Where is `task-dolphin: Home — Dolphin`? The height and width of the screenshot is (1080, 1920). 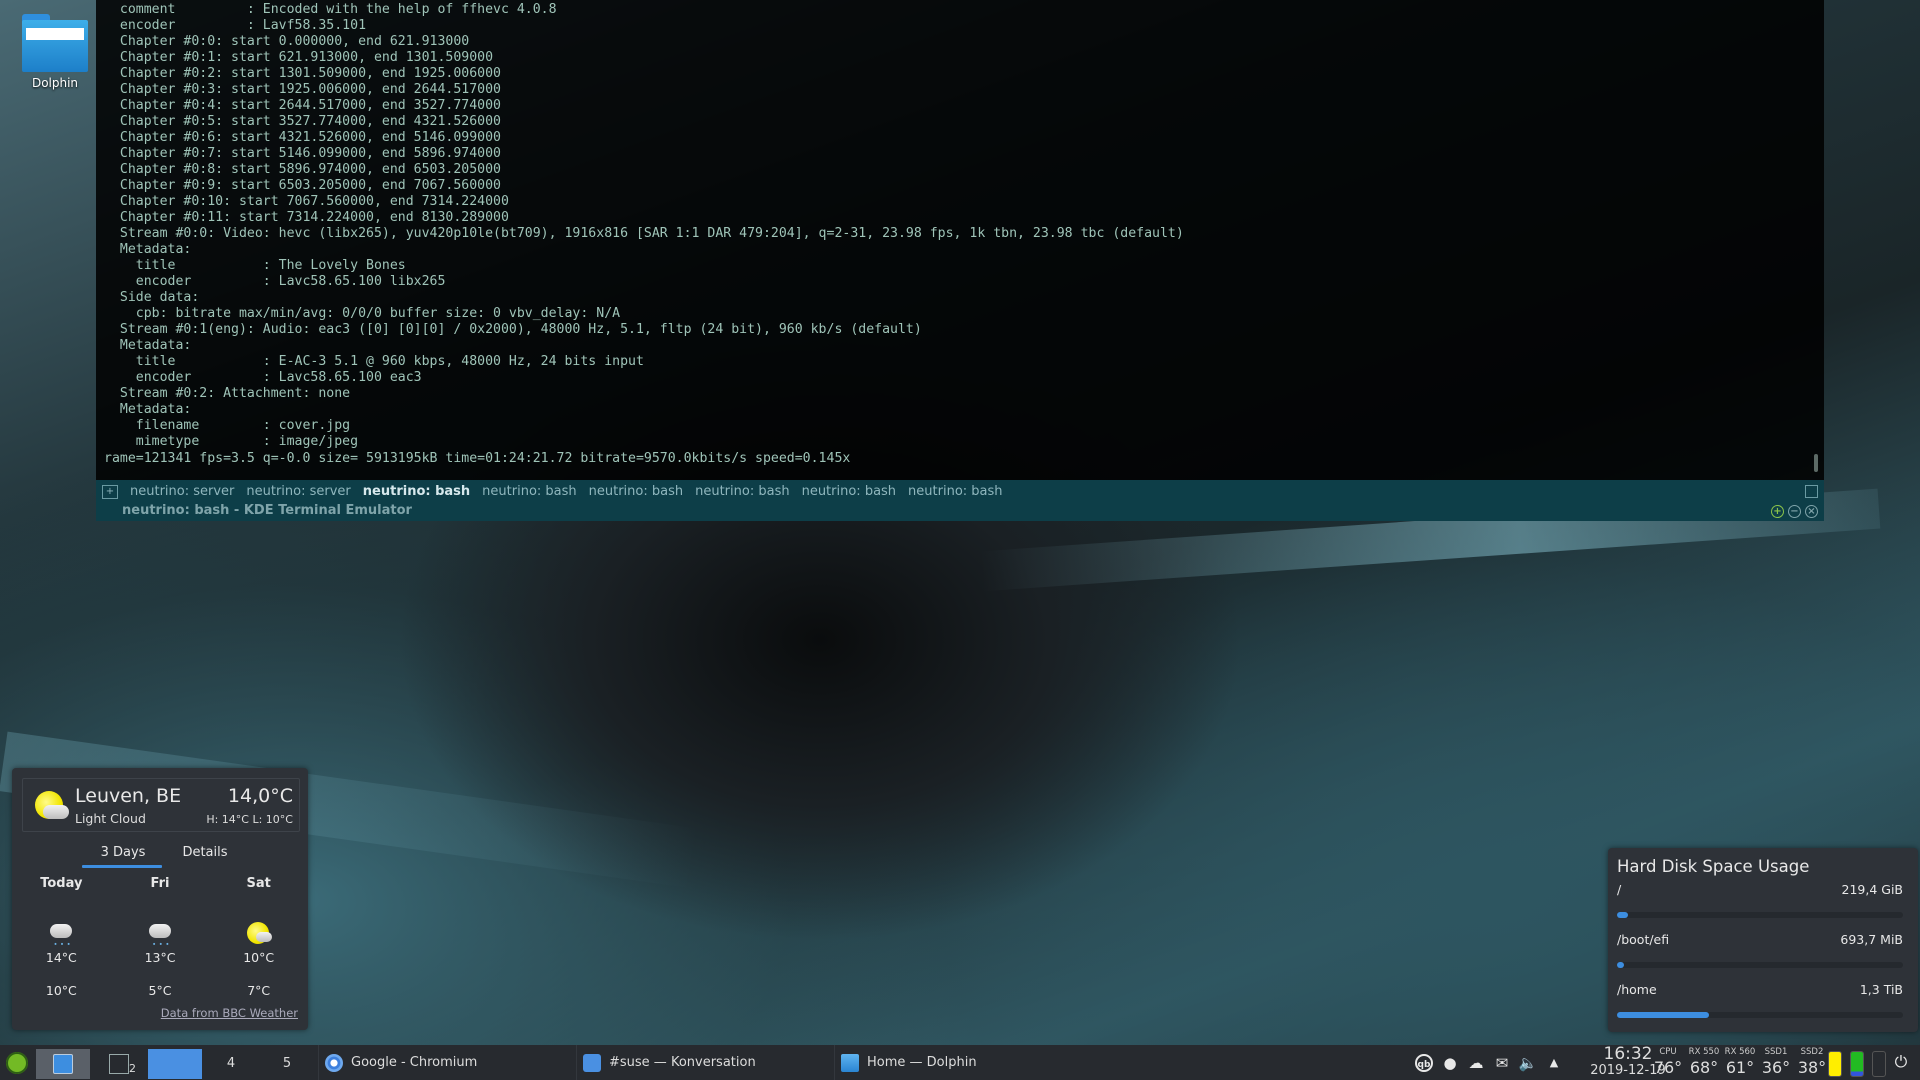 task-dolphin: Home — Dolphin is located at coordinates (959, 1062).